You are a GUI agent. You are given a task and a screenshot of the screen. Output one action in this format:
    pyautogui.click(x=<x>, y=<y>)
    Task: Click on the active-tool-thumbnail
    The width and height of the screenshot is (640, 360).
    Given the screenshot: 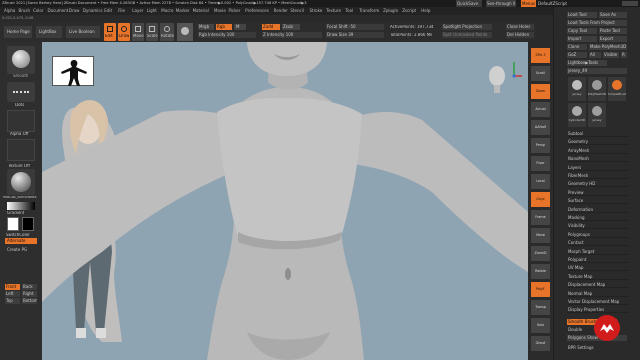 What is the action you would take?
    pyautogui.click(x=185, y=32)
    